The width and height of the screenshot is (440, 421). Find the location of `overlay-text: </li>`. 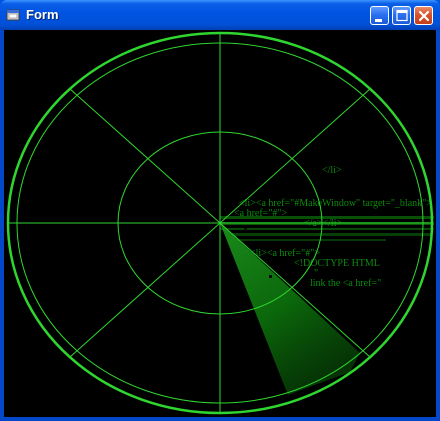

overlay-text: </li> is located at coordinates (332, 170).